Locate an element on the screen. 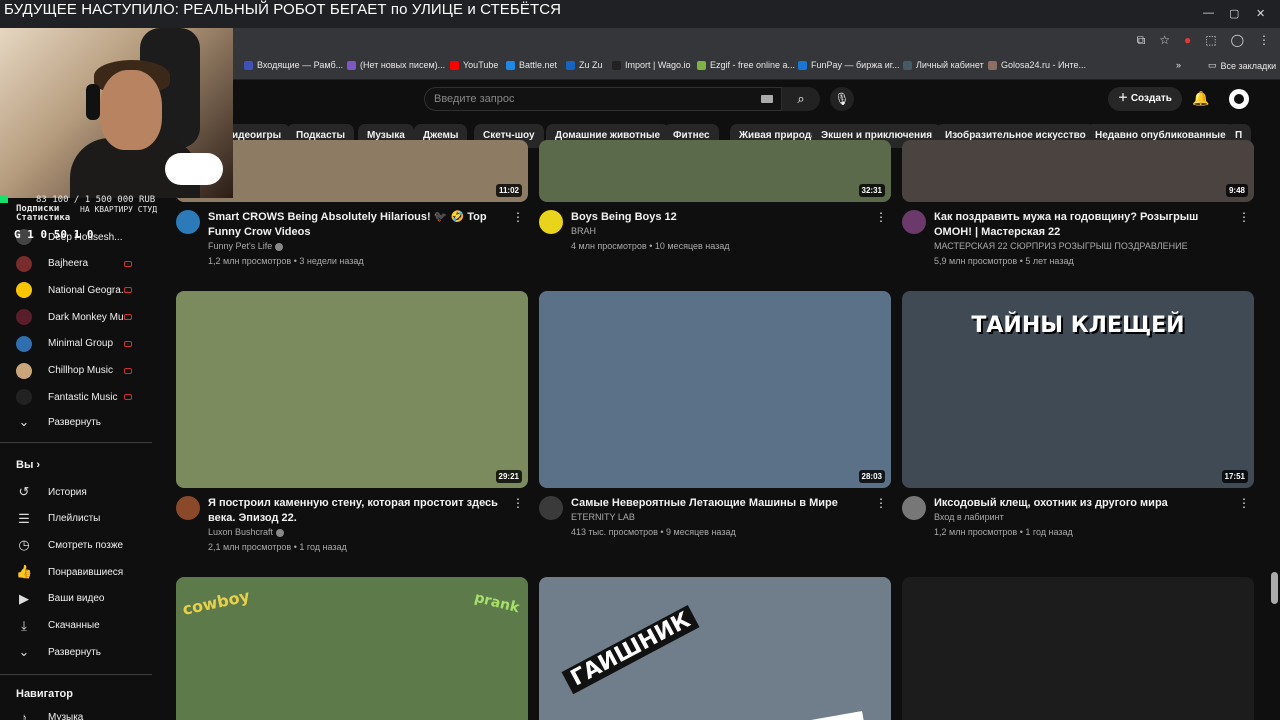 The width and height of the screenshot is (1280, 720). profile-icon: ◯ is located at coordinates (1237, 40).